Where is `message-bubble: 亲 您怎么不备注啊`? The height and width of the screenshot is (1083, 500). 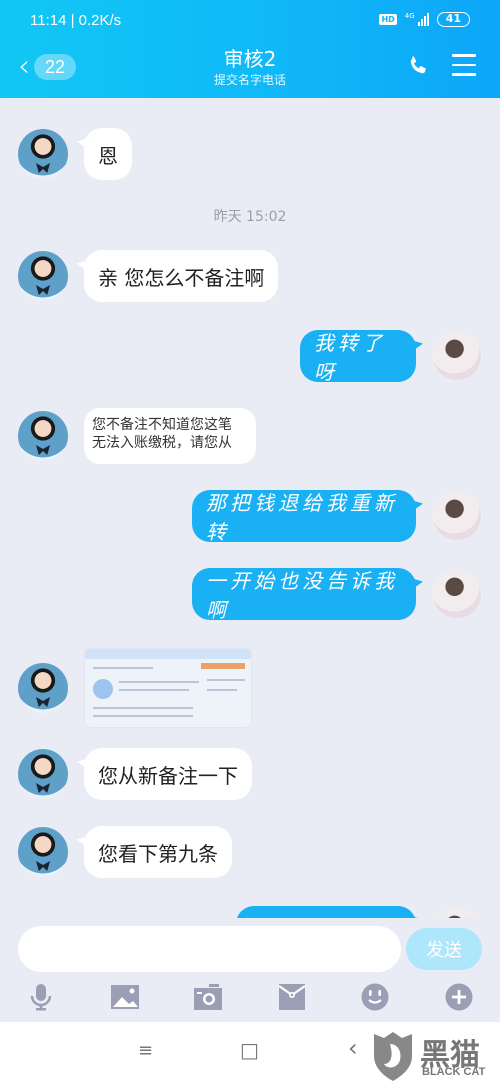 message-bubble: 亲 您怎么不备注啊 is located at coordinates (181, 276).